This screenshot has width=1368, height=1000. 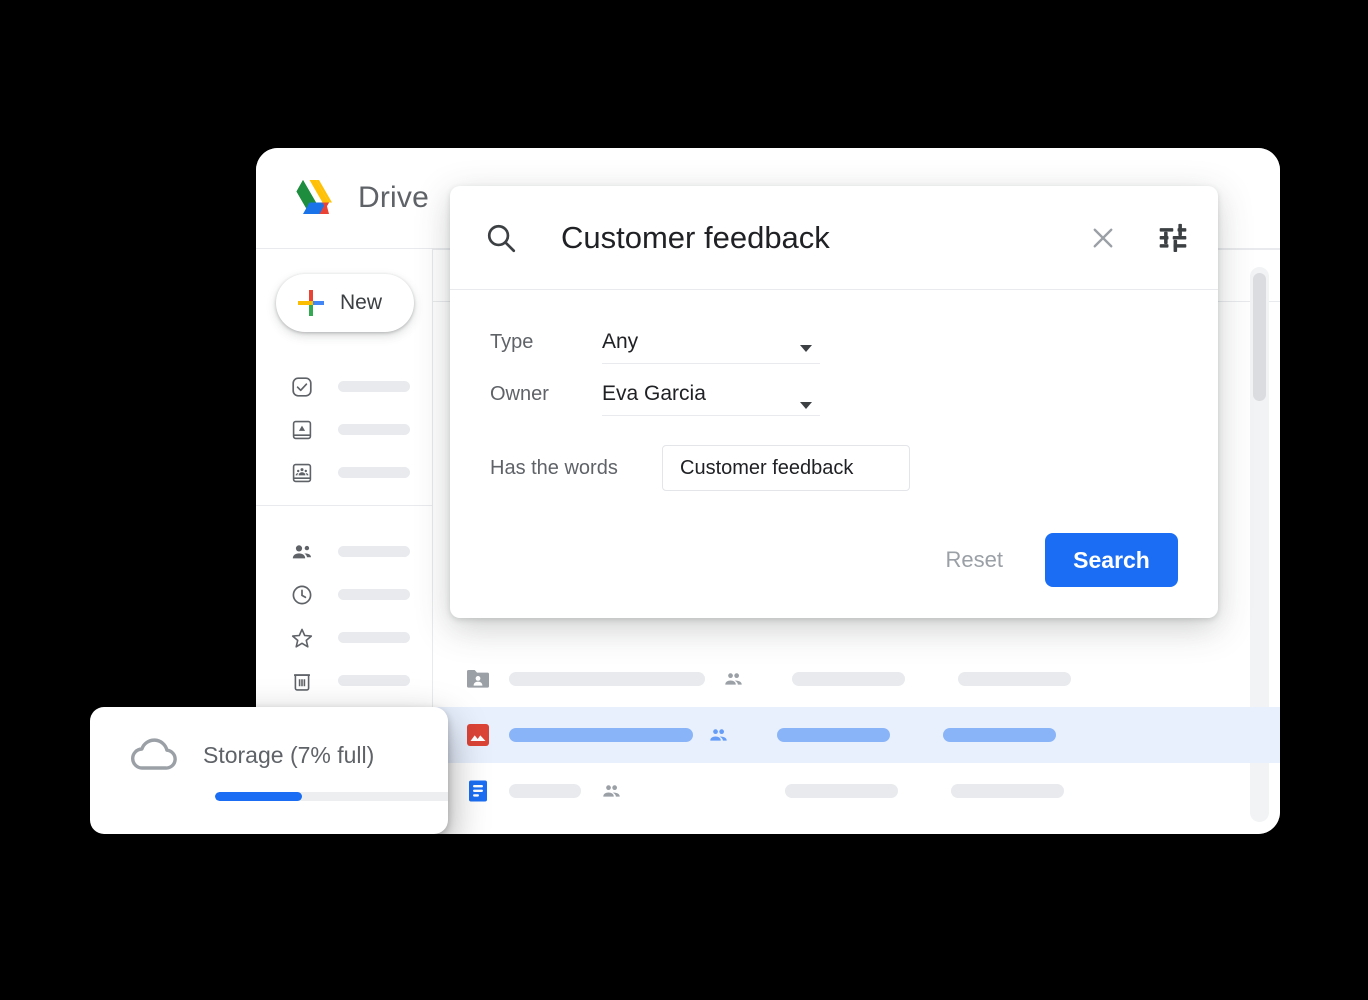 I want to click on sidebar-group-primary, so click(x=344, y=429).